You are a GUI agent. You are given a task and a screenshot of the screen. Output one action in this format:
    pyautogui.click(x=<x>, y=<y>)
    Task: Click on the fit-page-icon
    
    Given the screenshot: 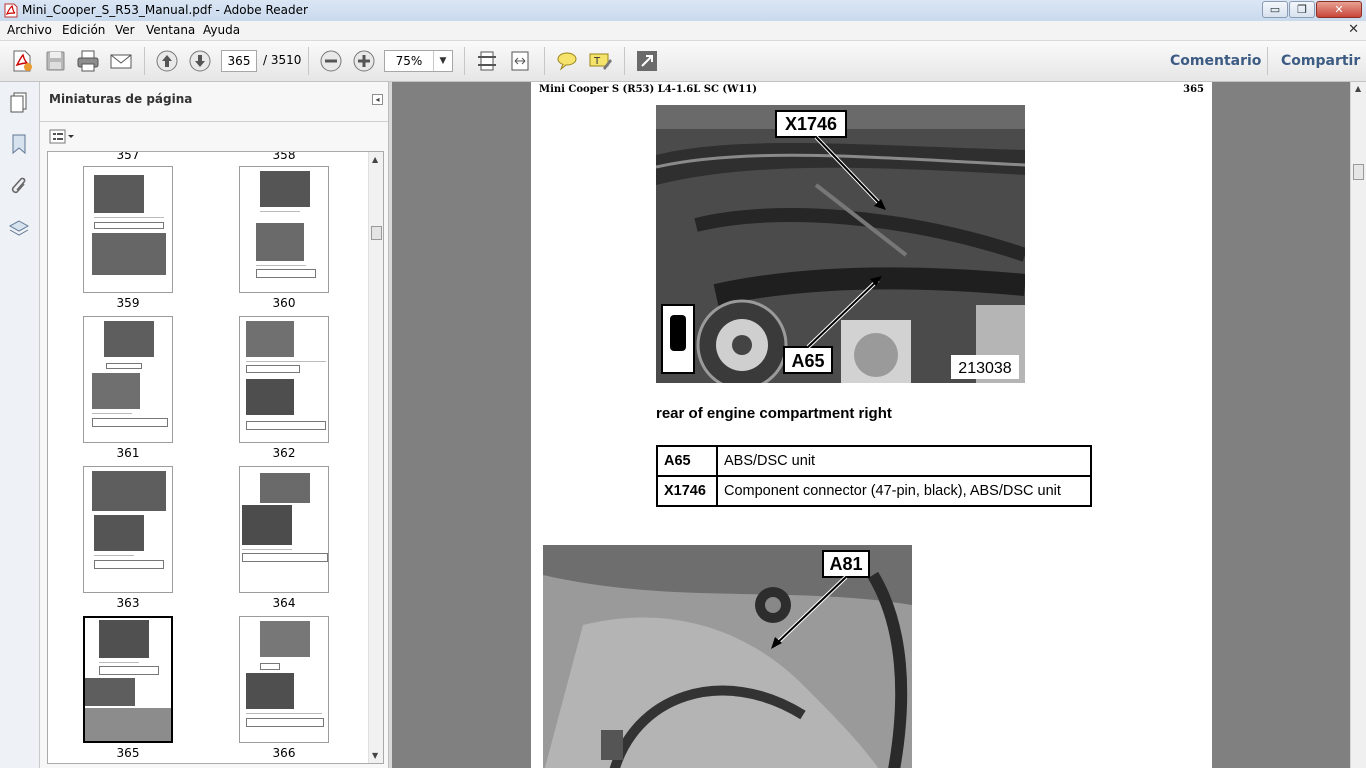 What is the action you would take?
    pyautogui.click(x=487, y=61)
    